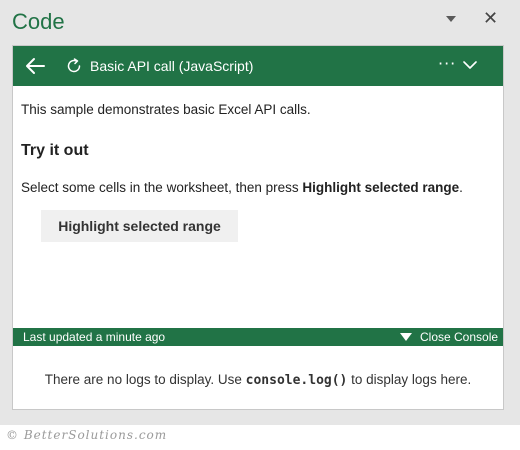  I want to click on console-log-code: console.log(), so click(296, 380).